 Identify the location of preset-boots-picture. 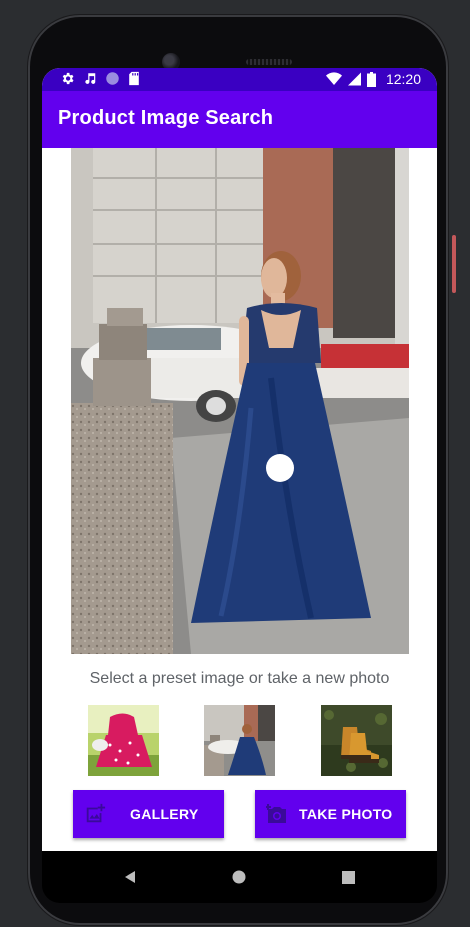
(356, 740).